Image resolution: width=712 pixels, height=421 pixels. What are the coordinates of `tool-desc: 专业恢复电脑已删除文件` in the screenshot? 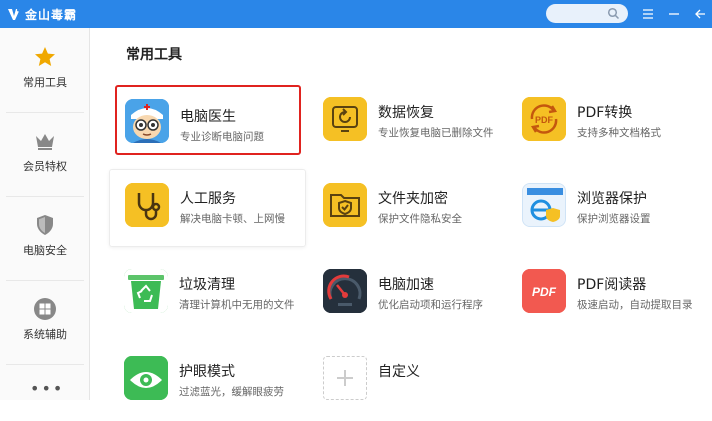 It's located at (436, 133).